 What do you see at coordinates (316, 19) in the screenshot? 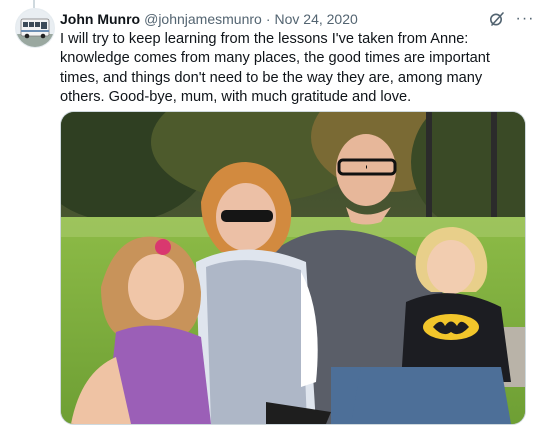
I see `tweet-date: Nov 24, 2020` at bounding box center [316, 19].